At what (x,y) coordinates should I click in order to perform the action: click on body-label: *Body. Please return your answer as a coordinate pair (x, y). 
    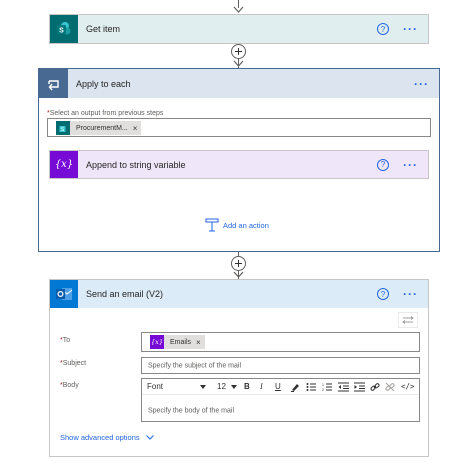
    Looking at the image, I should click on (69, 385).